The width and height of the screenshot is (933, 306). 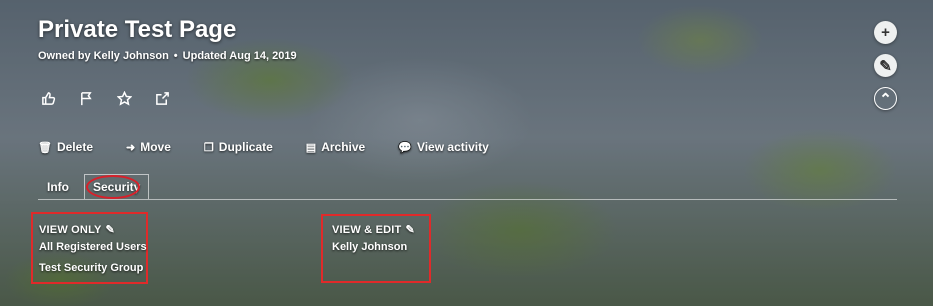 I want to click on thumbs-up-icon, so click(x=48, y=98).